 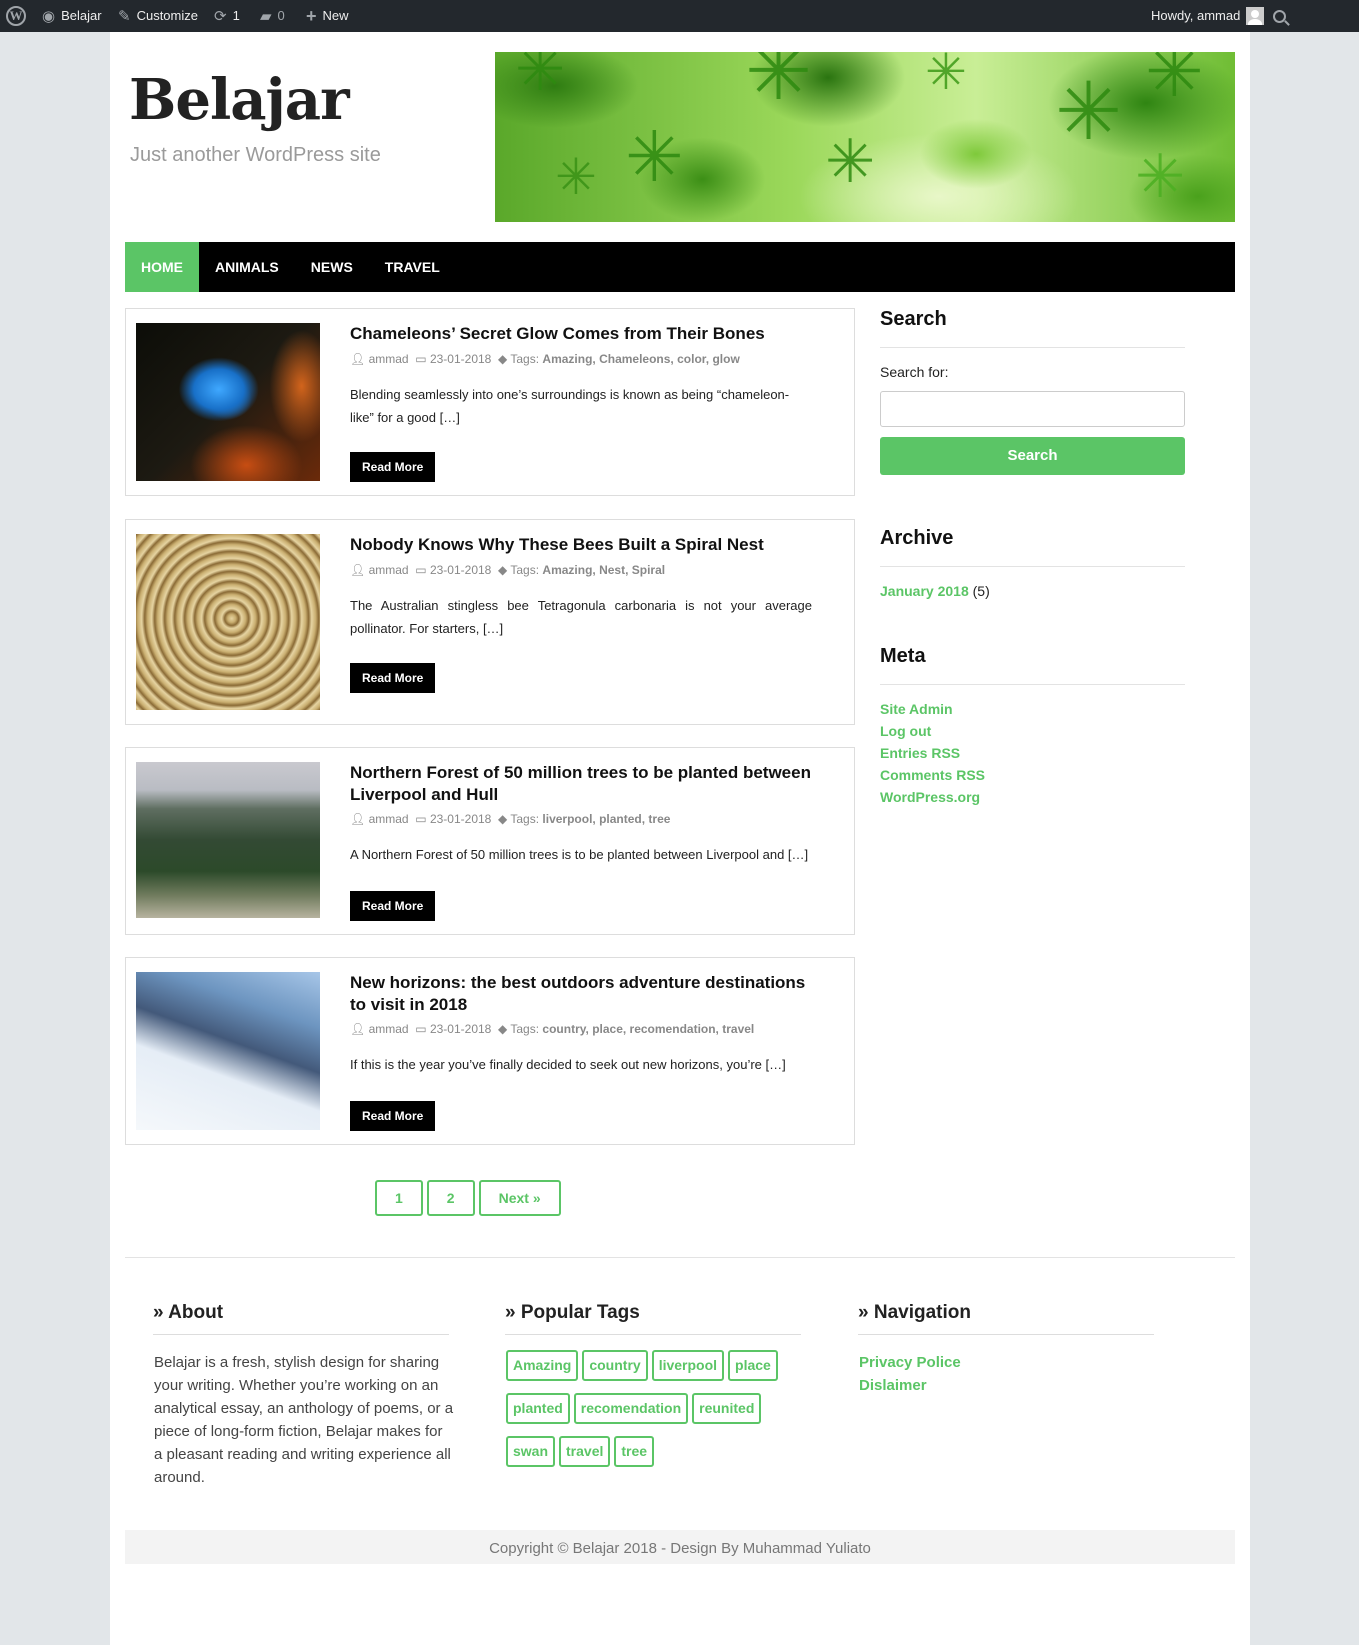 What do you see at coordinates (930, 797) in the screenshot?
I see `meta-link-wordpress-org: WordPress.org` at bounding box center [930, 797].